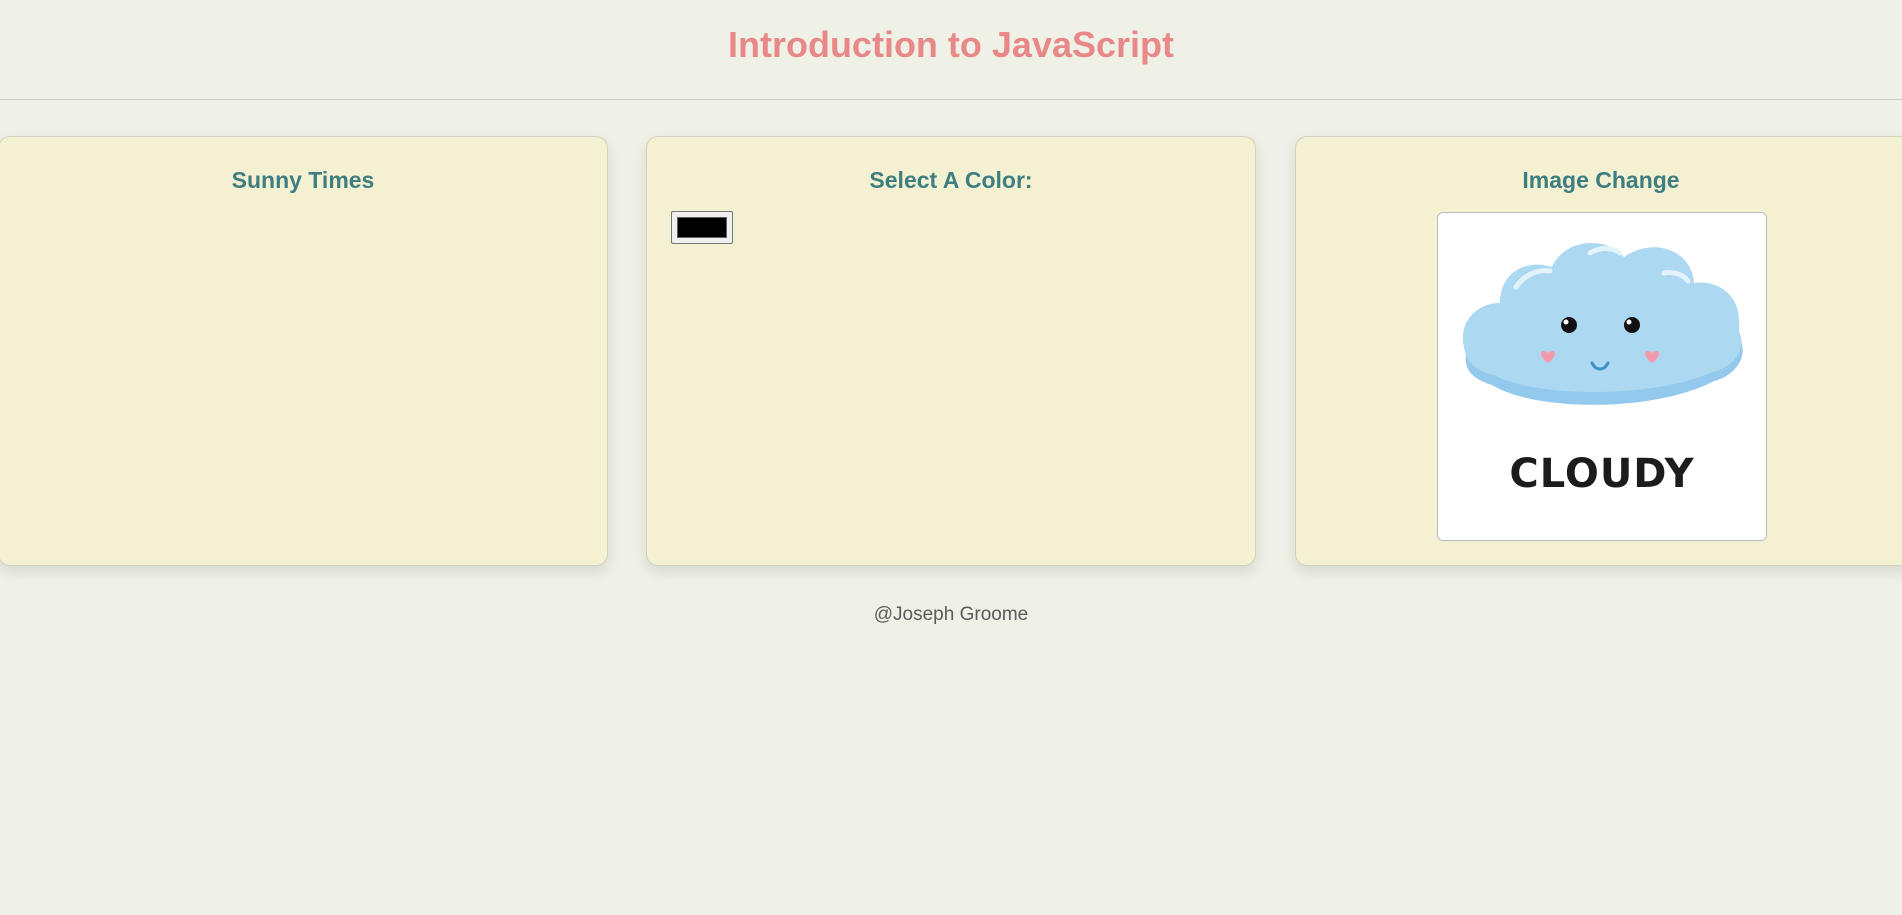 The height and width of the screenshot is (915, 1902). What do you see at coordinates (303, 180) in the screenshot?
I see `sunny-times-title: Sunny Times` at bounding box center [303, 180].